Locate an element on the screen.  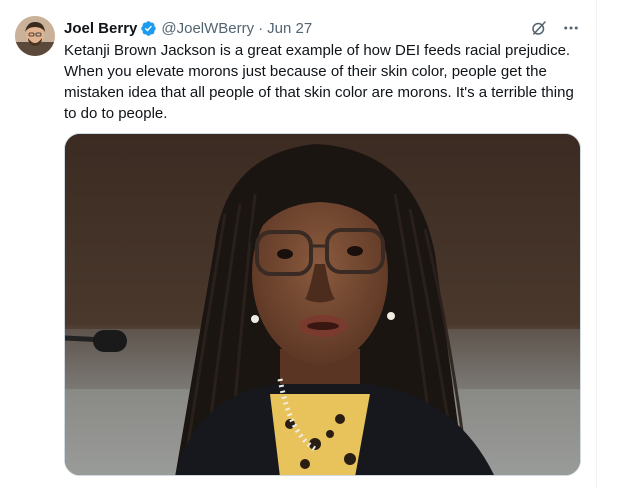
timeline-divider is located at coordinates (596, 243).